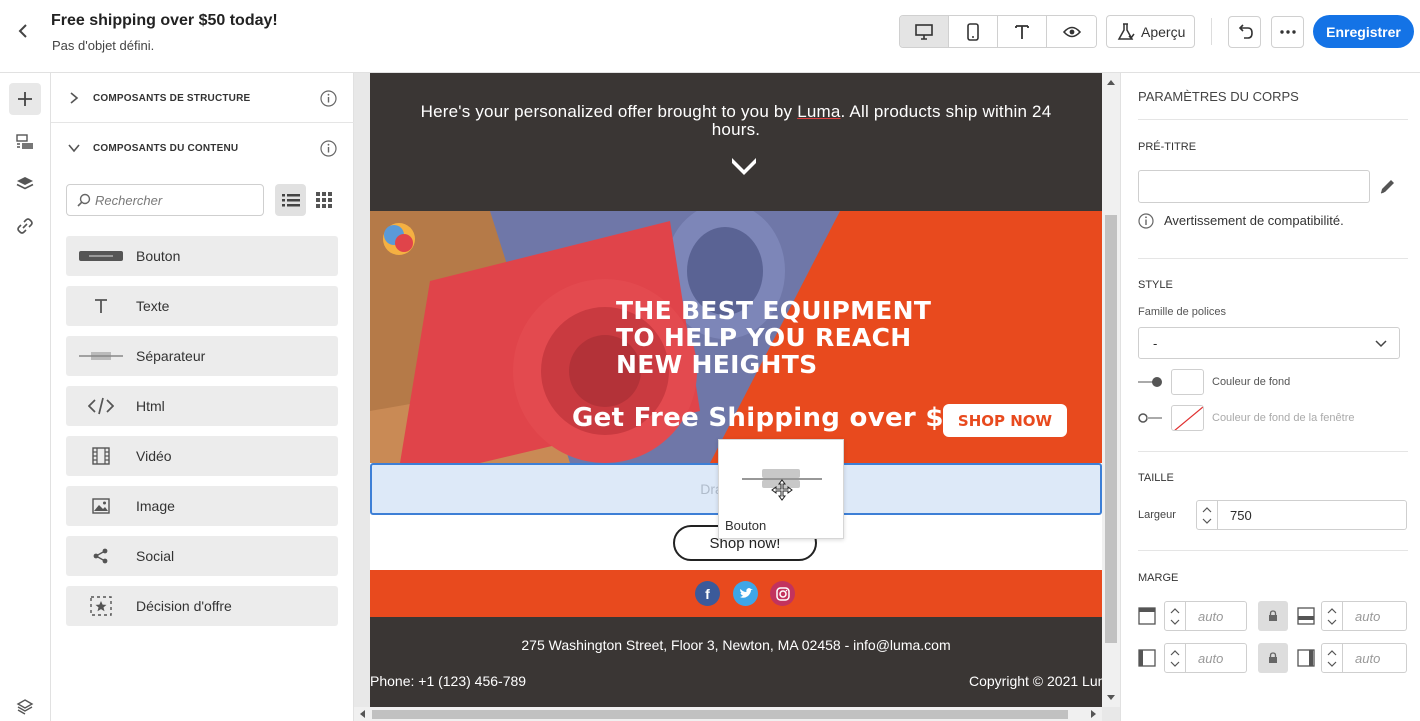  I want to click on margin-top-stepper, so click(1175, 616).